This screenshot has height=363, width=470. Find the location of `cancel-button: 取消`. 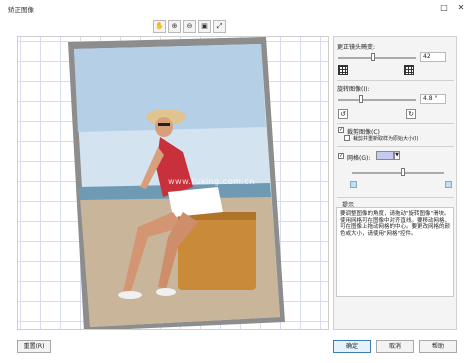

cancel-button: 取消 is located at coordinates (395, 346).